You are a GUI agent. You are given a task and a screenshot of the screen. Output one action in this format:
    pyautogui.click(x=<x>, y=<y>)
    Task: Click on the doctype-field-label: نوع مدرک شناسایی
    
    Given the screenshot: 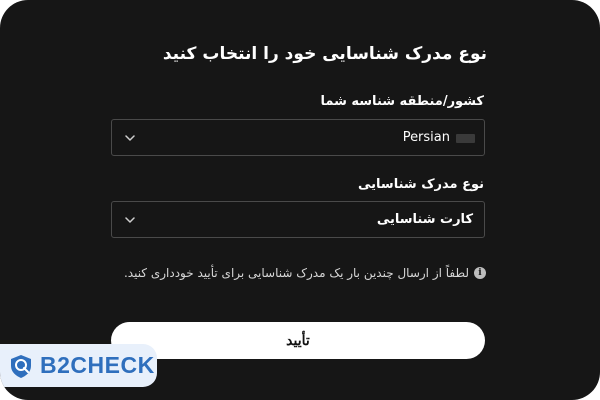 What is the action you would take?
    pyautogui.click(x=421, y=184)
    